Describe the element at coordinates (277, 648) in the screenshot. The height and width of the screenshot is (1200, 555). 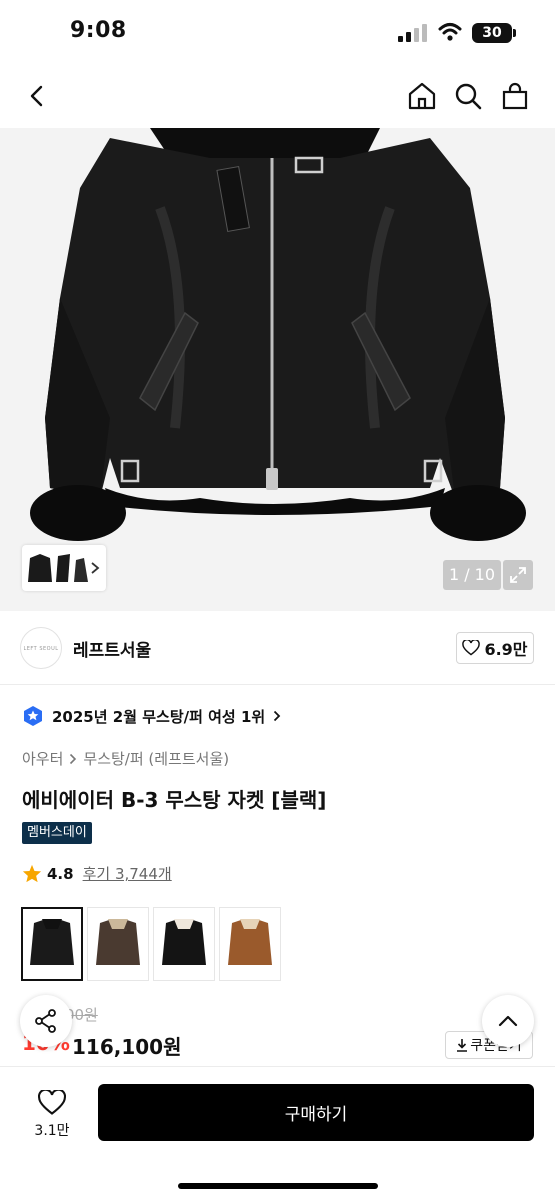
I see `brand-row: LEFT SEOUL 레프트서울 6.9만` at that location.